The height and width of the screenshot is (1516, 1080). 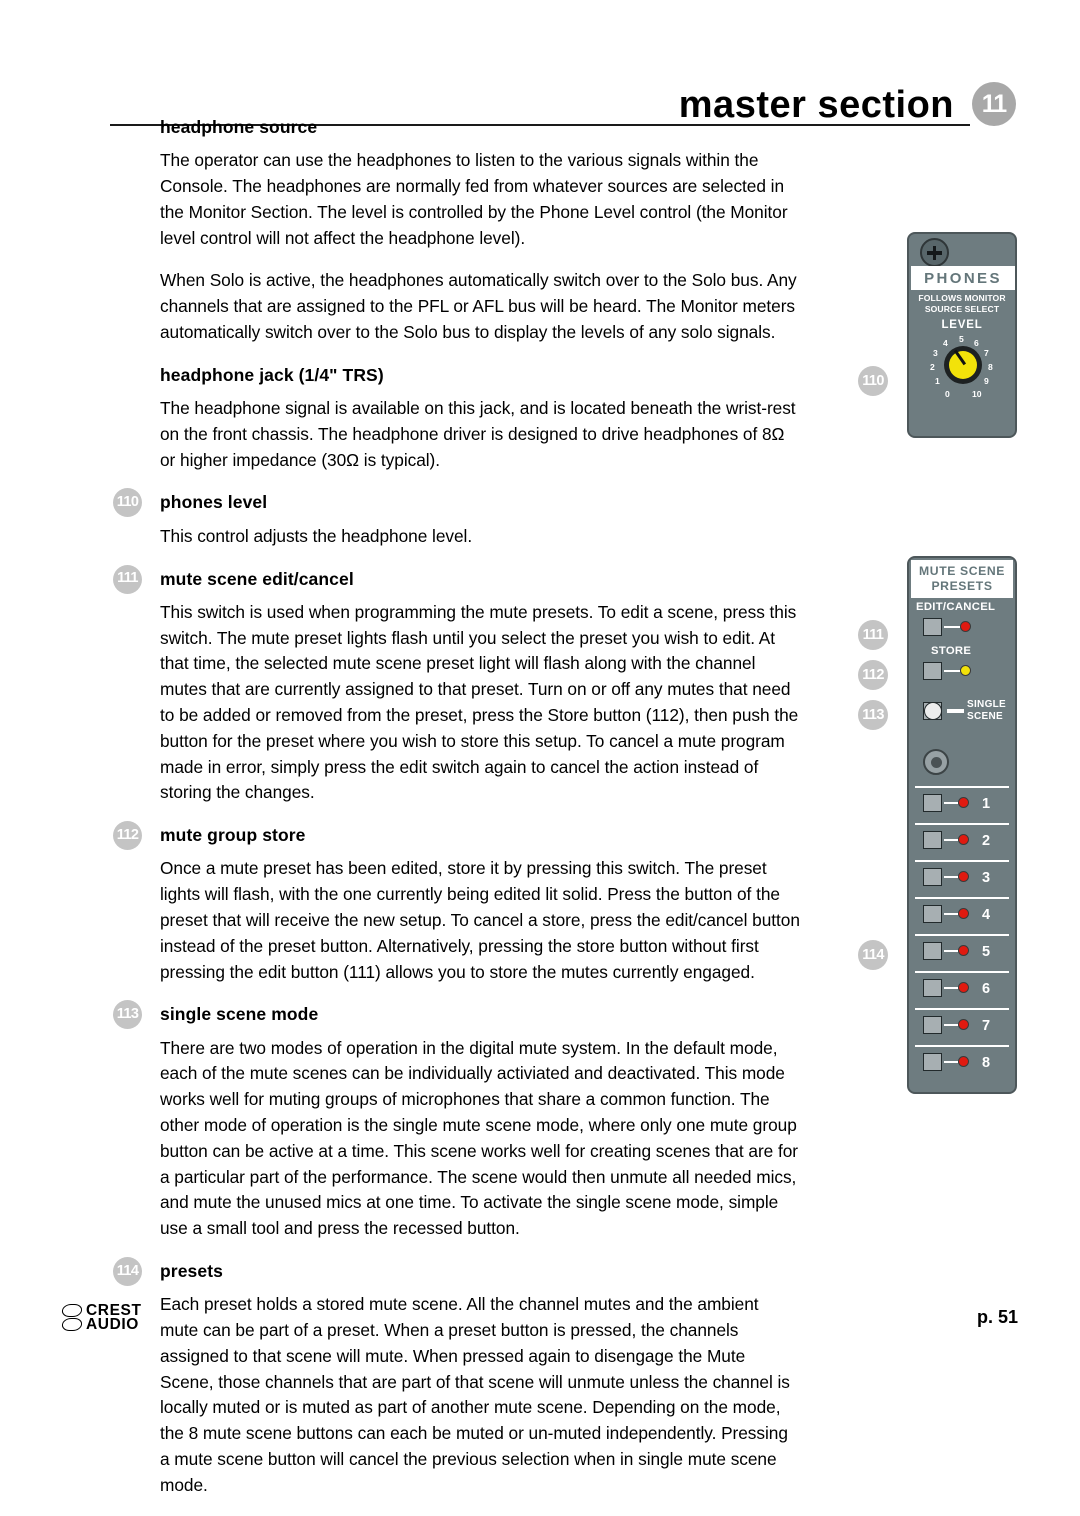 What do you see at coordinates (962, 586) in the screenshot?
I see `mute-title-line2: PRESETS` at bounding box center [962, 586].